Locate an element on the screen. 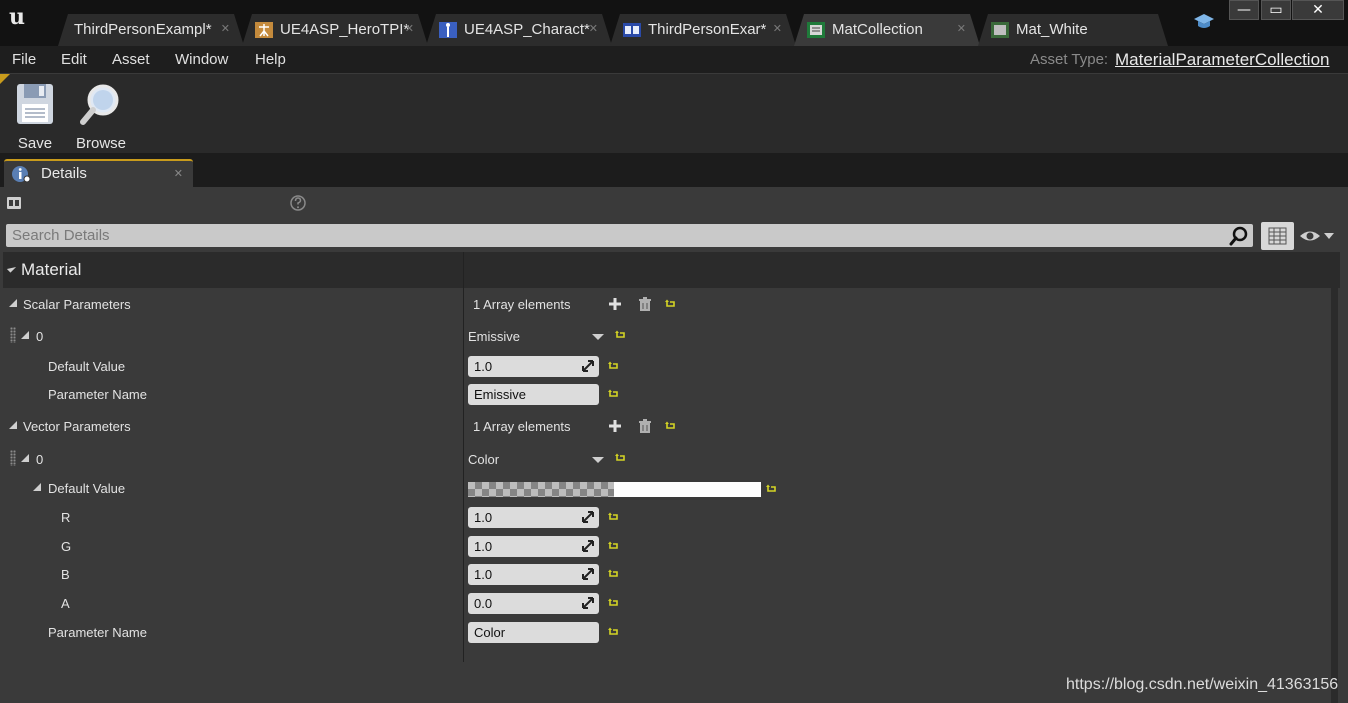 The image size is (1348, 703). tab-label: MatCollection is located at coordinates (877, 29).